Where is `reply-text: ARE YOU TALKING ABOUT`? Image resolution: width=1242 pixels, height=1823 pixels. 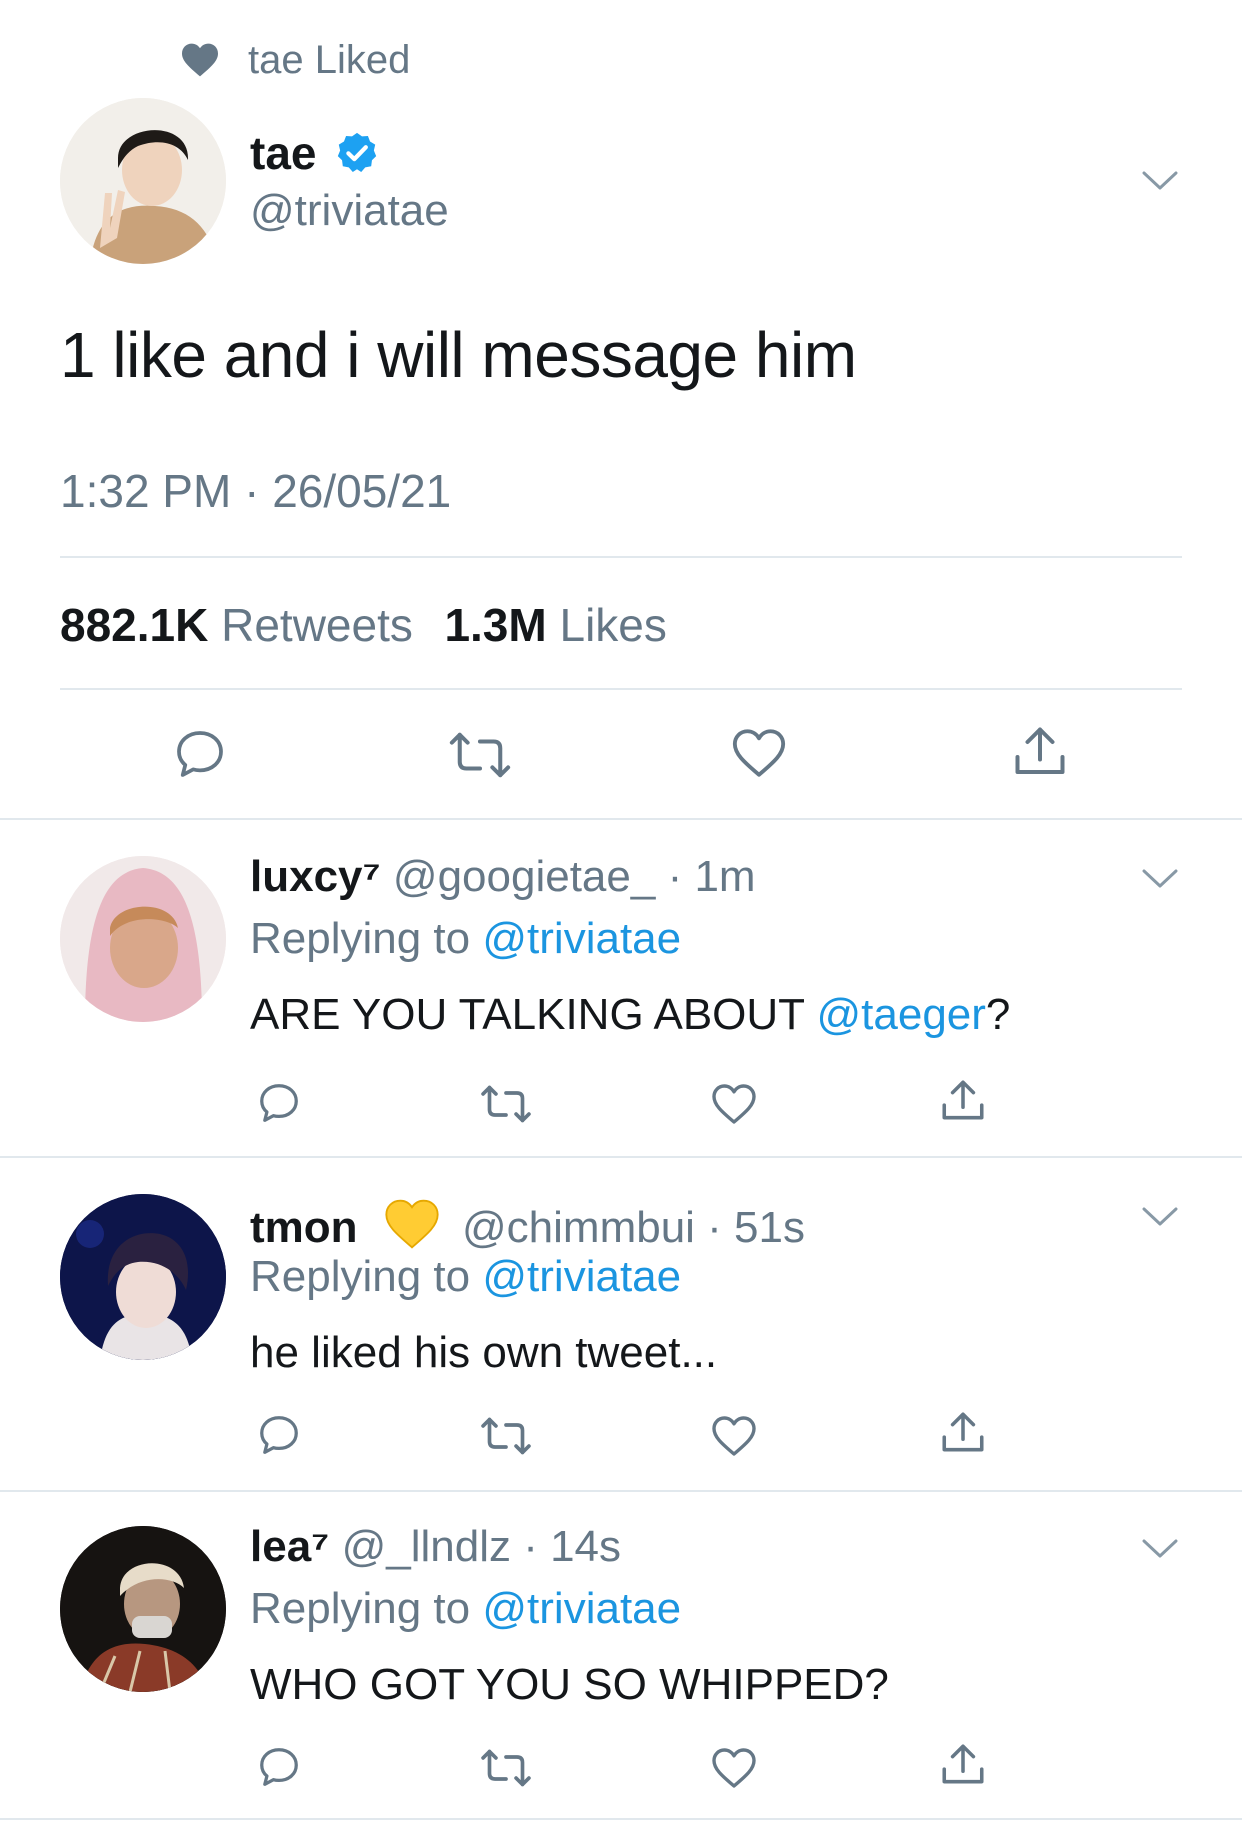 reply-text: ARE YOU TALKING ABOUT is located at coordinates (533, 1014).